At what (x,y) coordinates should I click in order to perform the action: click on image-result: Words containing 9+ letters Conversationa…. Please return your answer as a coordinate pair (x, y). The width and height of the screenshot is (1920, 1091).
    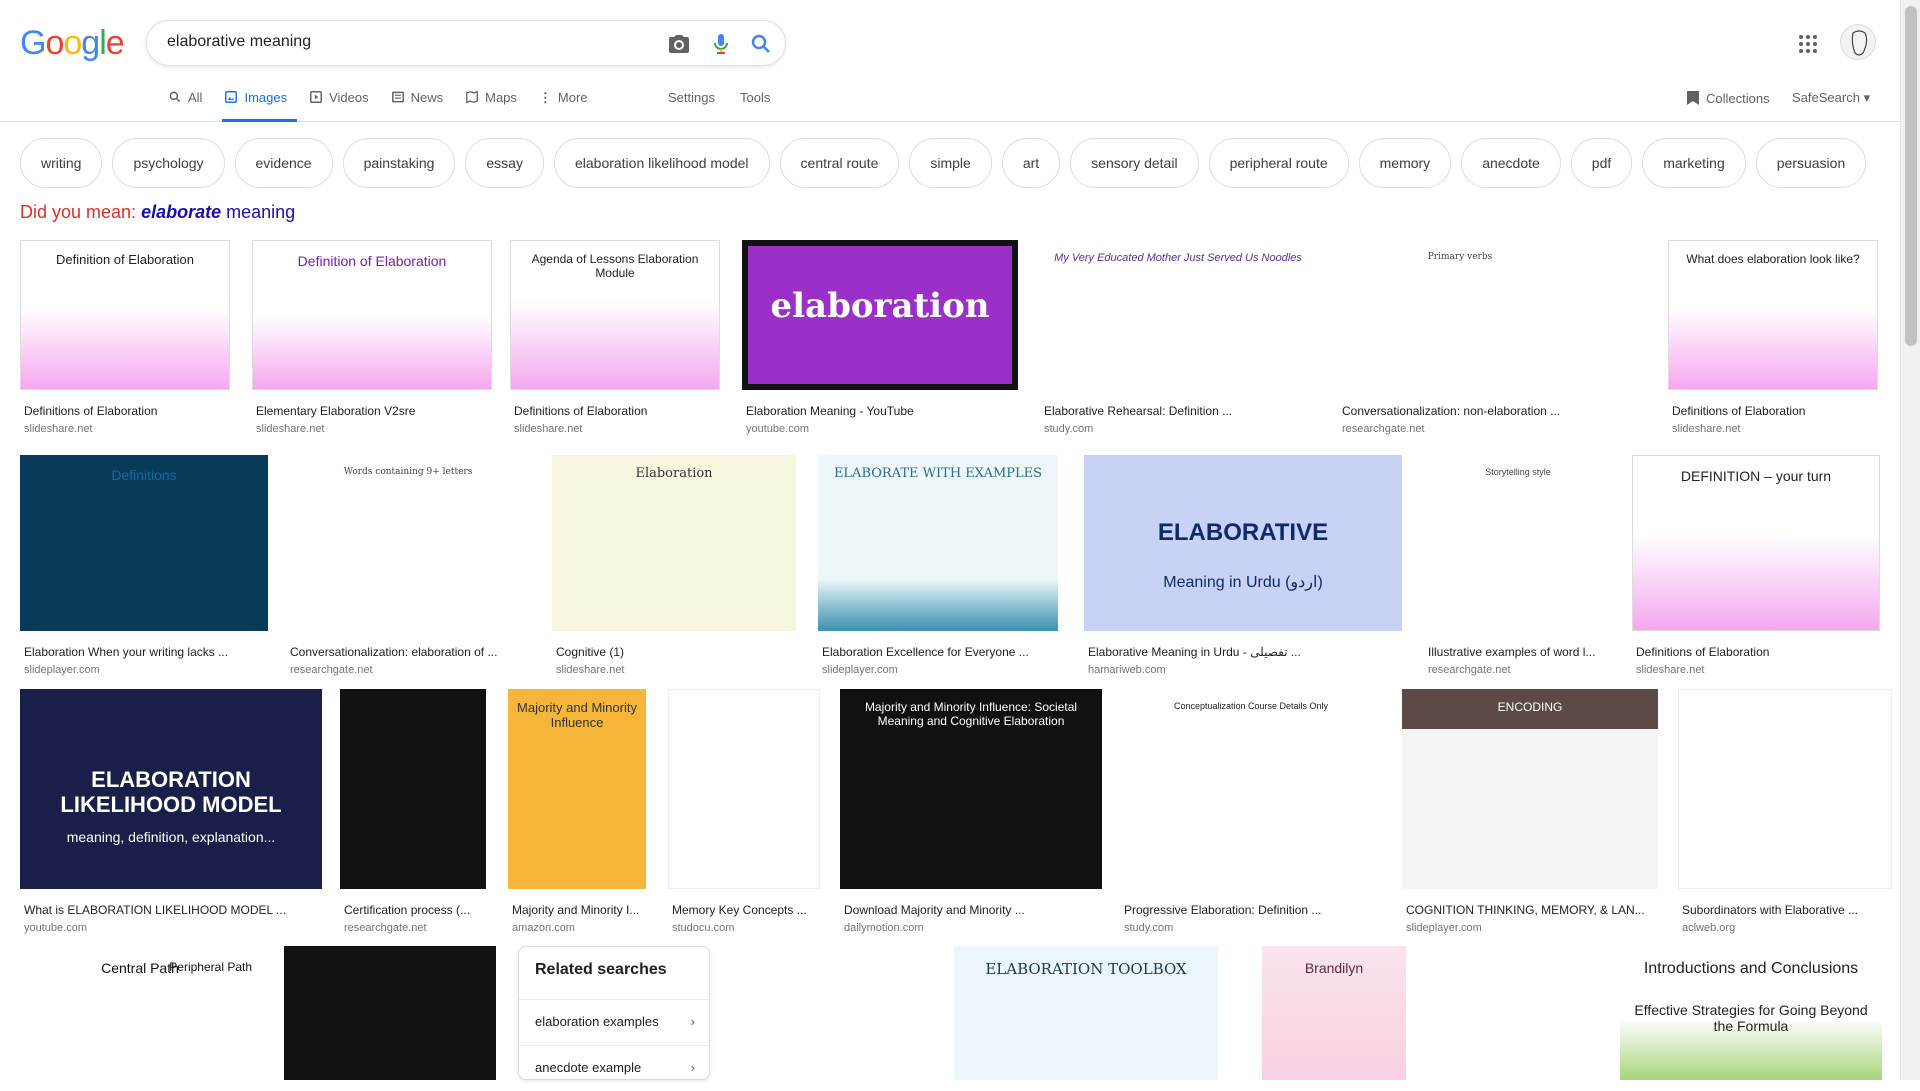
    Looking at the image, I should click on (408, 567).